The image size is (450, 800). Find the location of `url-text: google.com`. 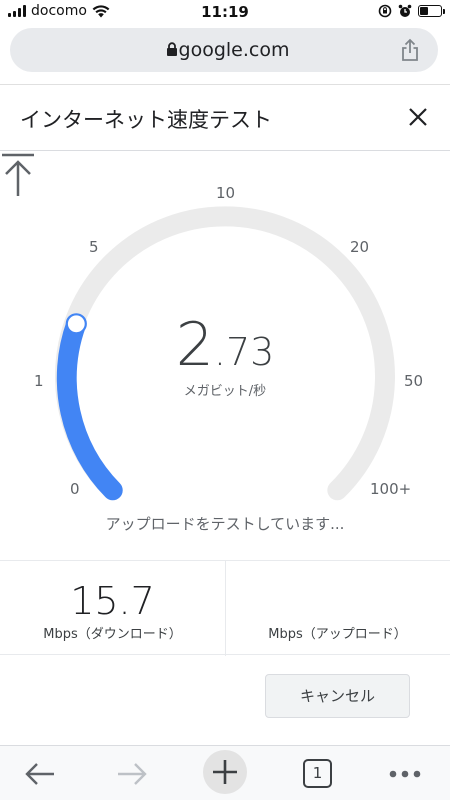

url-text: google.com is located at coordinates (234, 50).